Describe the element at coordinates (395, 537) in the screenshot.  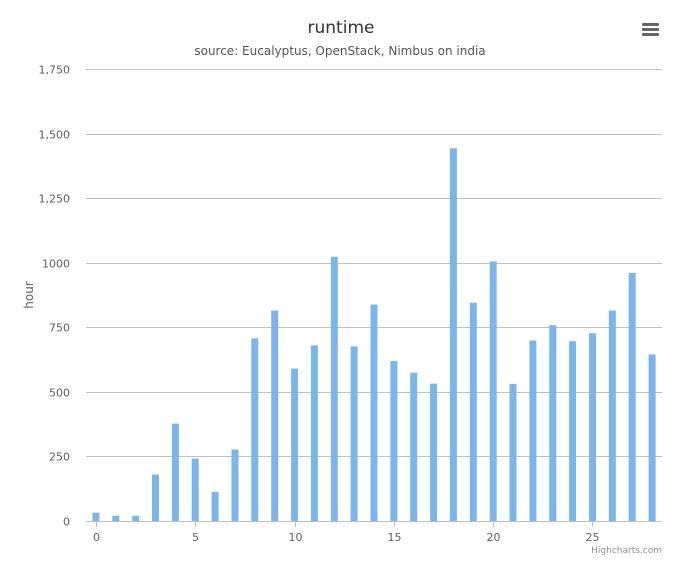
I see `x-tick-label: 15` at that location.